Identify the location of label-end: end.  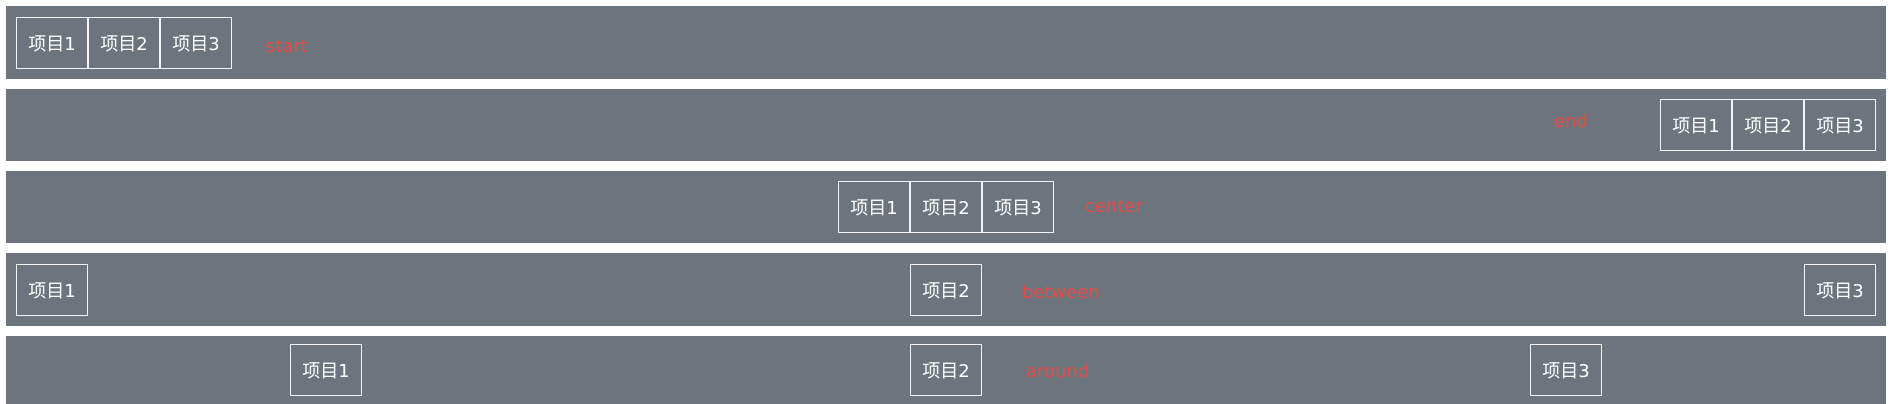
(1571, 121).